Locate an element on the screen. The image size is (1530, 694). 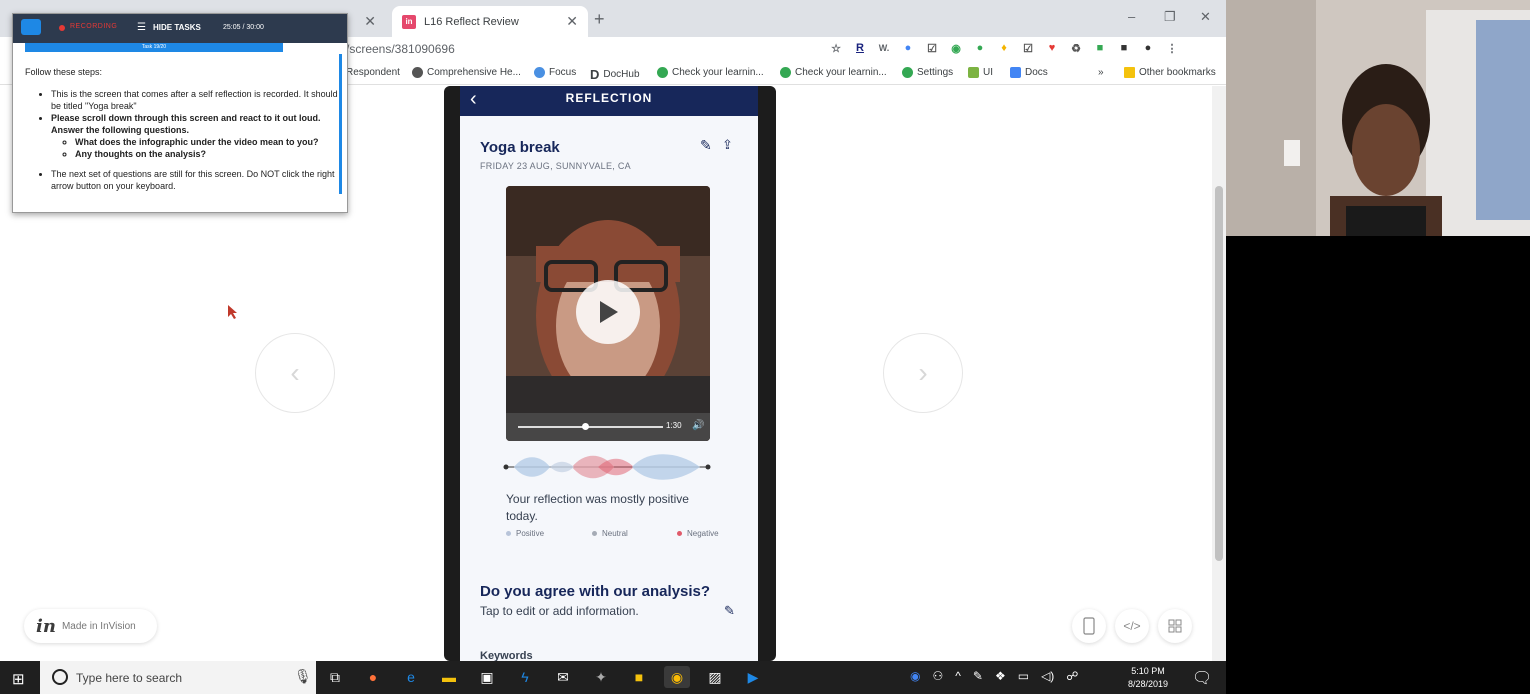
prev-screen-button: ‹ is located at coordinates (295, 373).